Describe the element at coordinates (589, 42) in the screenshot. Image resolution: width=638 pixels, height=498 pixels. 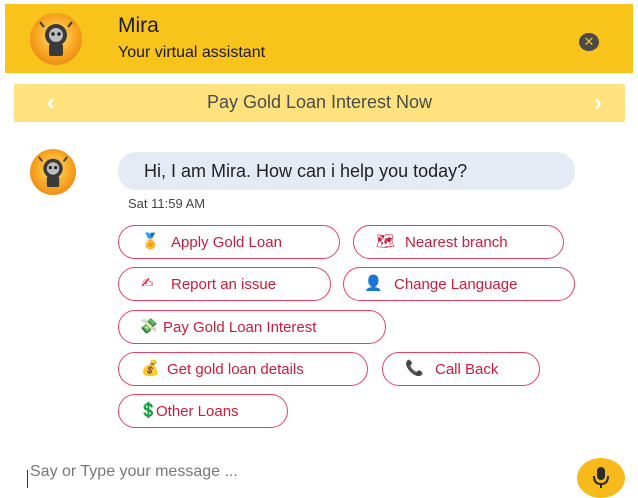
I see `close-icon: ✕` at that location.